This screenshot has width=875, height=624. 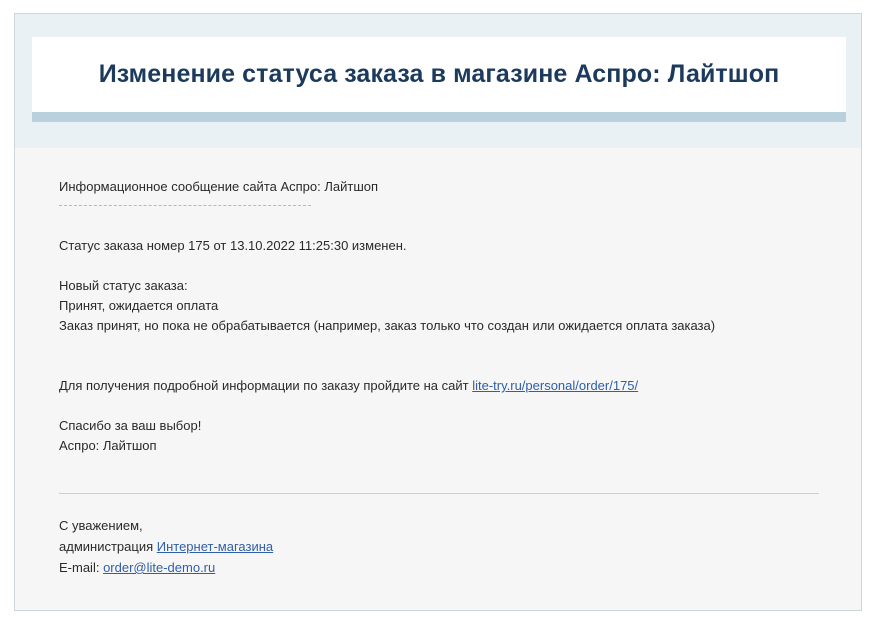 What do you see at coordinates (81, 567) in the screenshot?
I see `email-prefix: E-mail:` at bounding box center [81, 567].